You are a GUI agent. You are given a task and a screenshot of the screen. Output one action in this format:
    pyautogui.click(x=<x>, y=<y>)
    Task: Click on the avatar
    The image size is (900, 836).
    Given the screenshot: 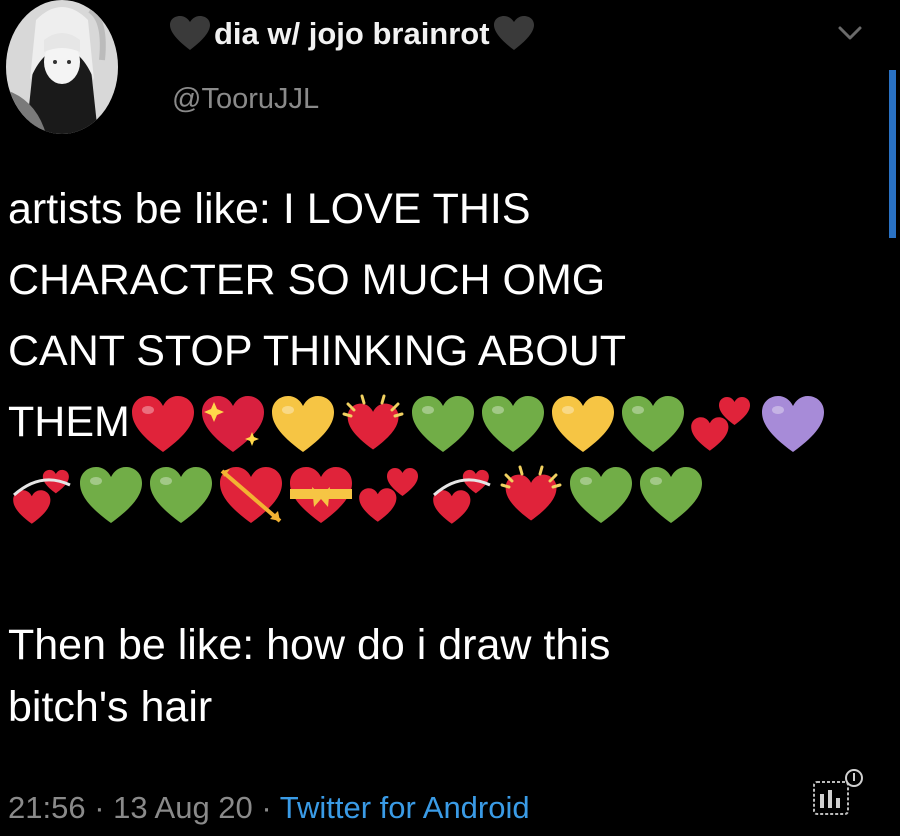 What is the action you would take?
    pyautogui.click(x=62, y=67)
    